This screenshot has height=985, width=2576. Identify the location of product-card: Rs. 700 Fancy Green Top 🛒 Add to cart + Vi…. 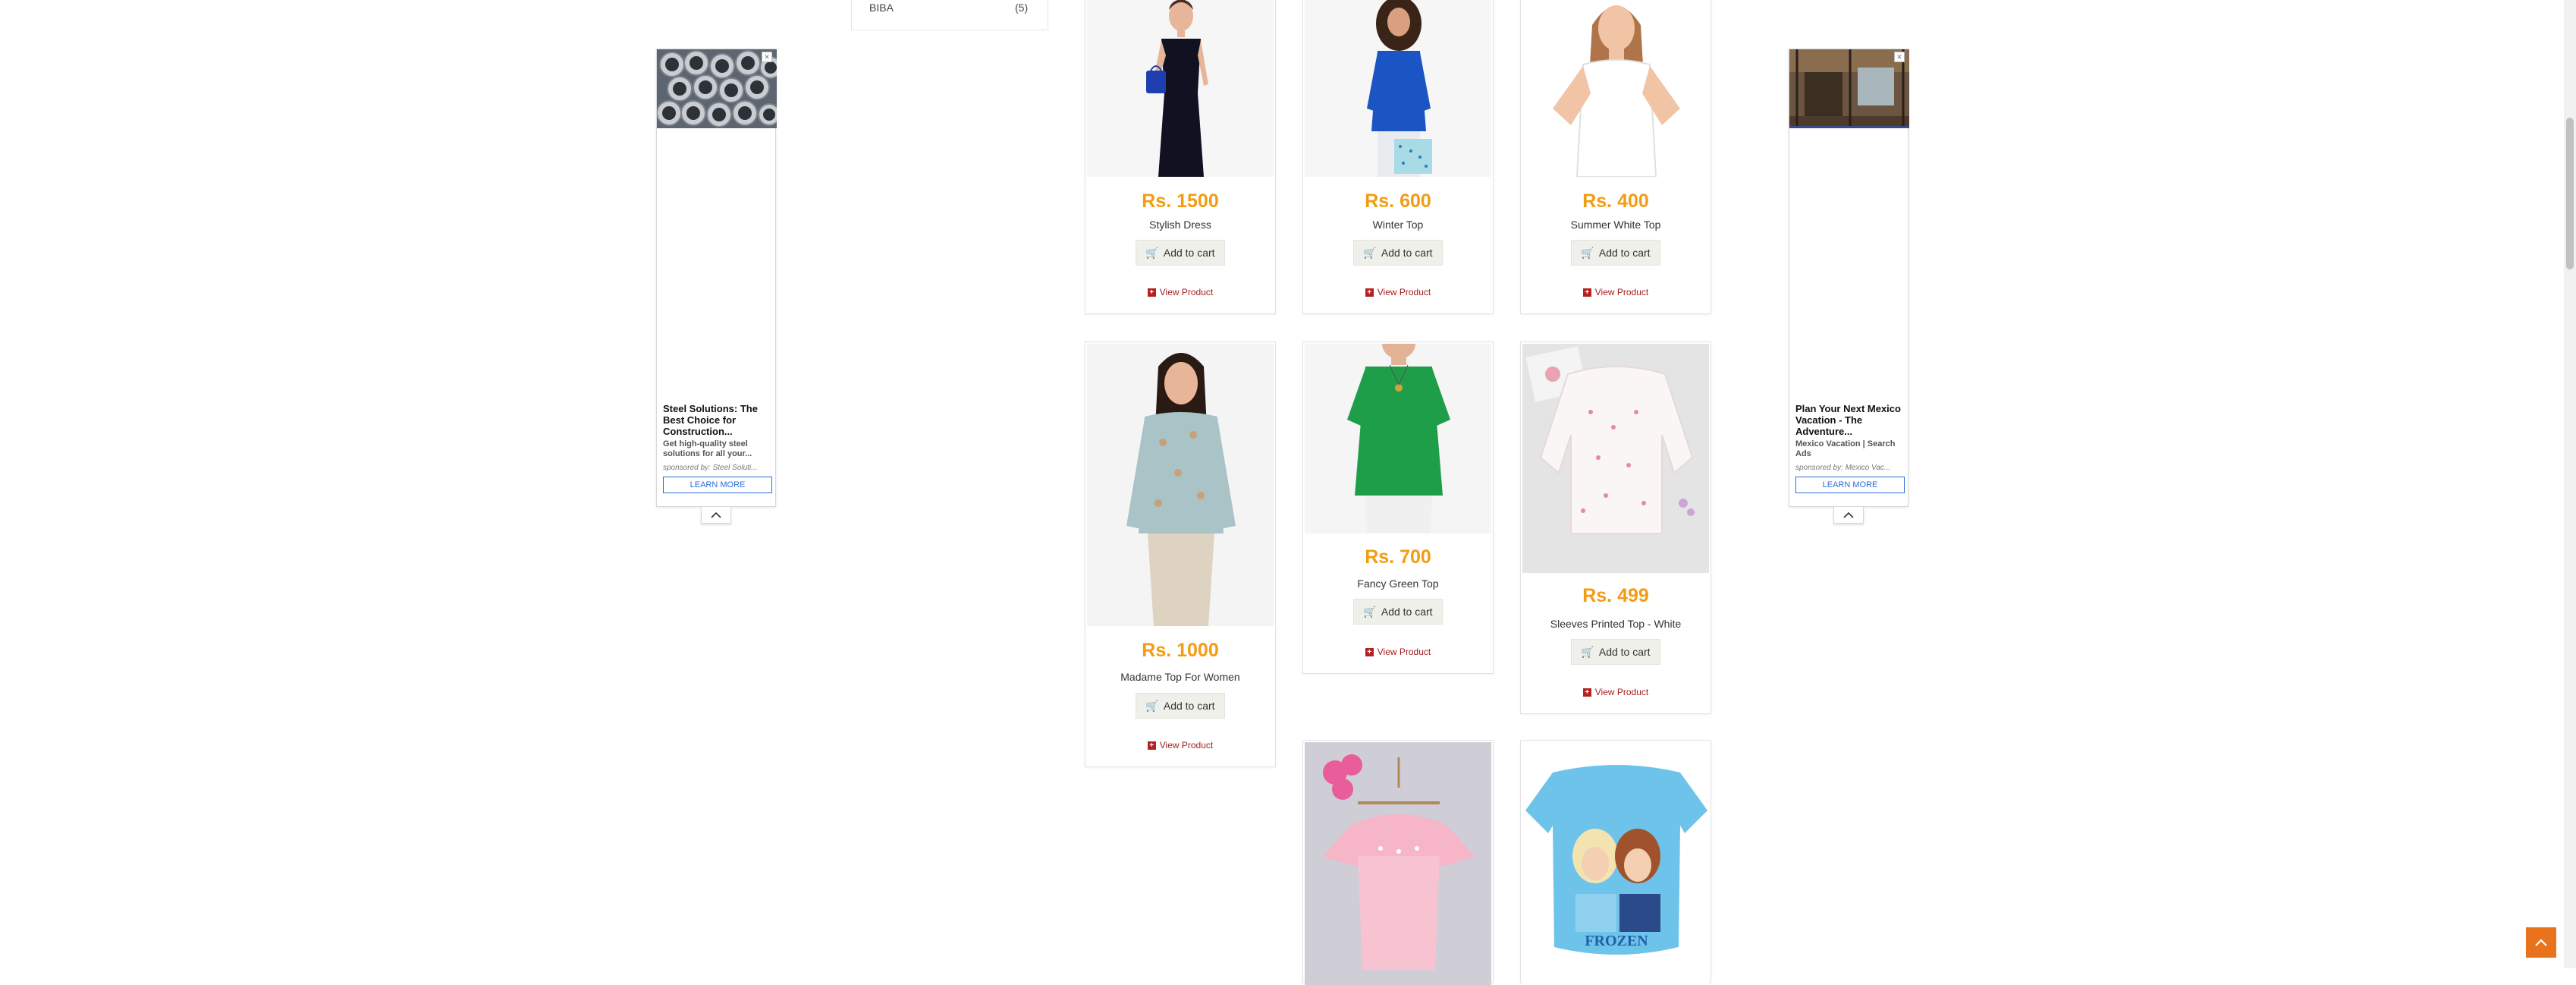
(1398, 507).